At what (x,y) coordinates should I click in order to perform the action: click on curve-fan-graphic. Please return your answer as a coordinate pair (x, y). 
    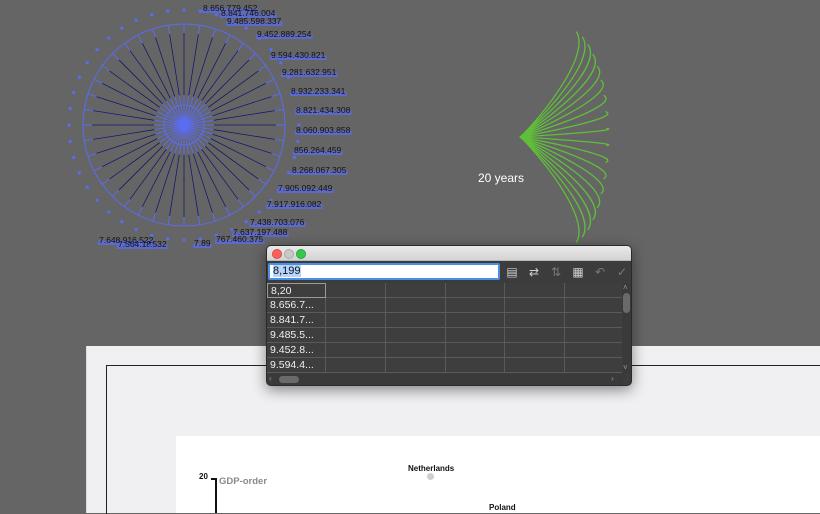
    Looking at the image, I should click on (564, 137).